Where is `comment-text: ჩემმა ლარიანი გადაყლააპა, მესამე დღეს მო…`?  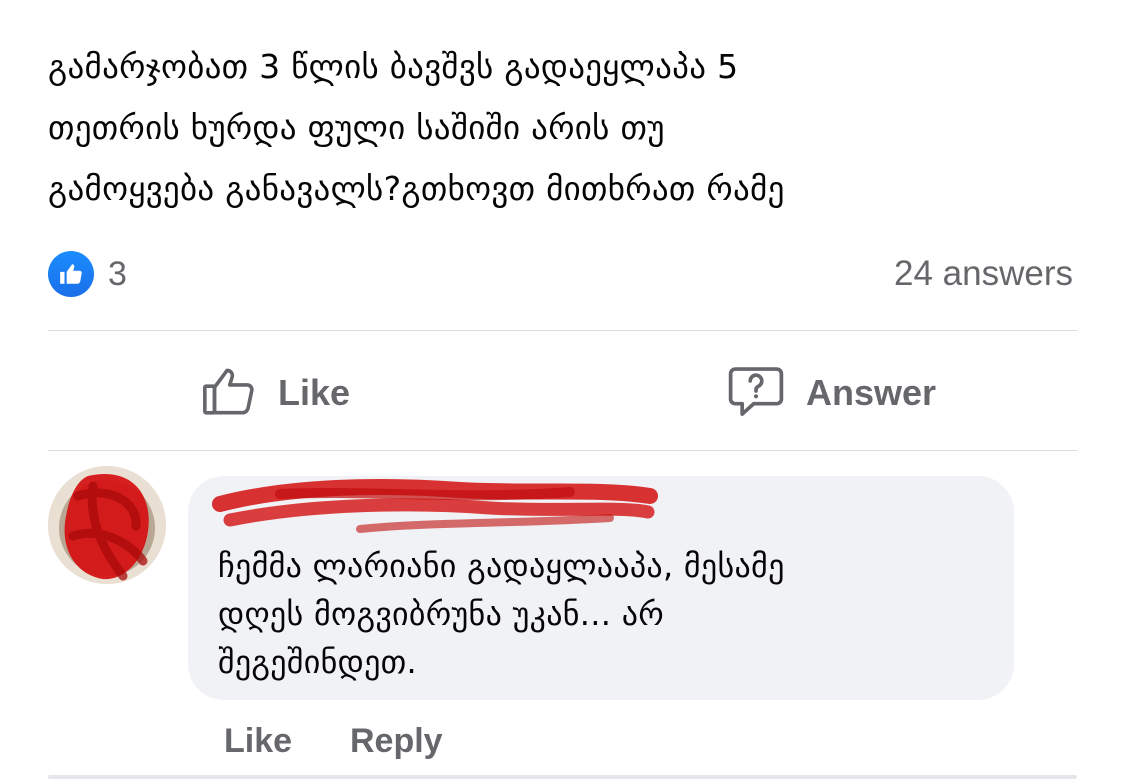 comment-text: ჩემმა ლარიანი გადაყლააპა, მესამე დღეს მო… is located at coordinates (501, 614).